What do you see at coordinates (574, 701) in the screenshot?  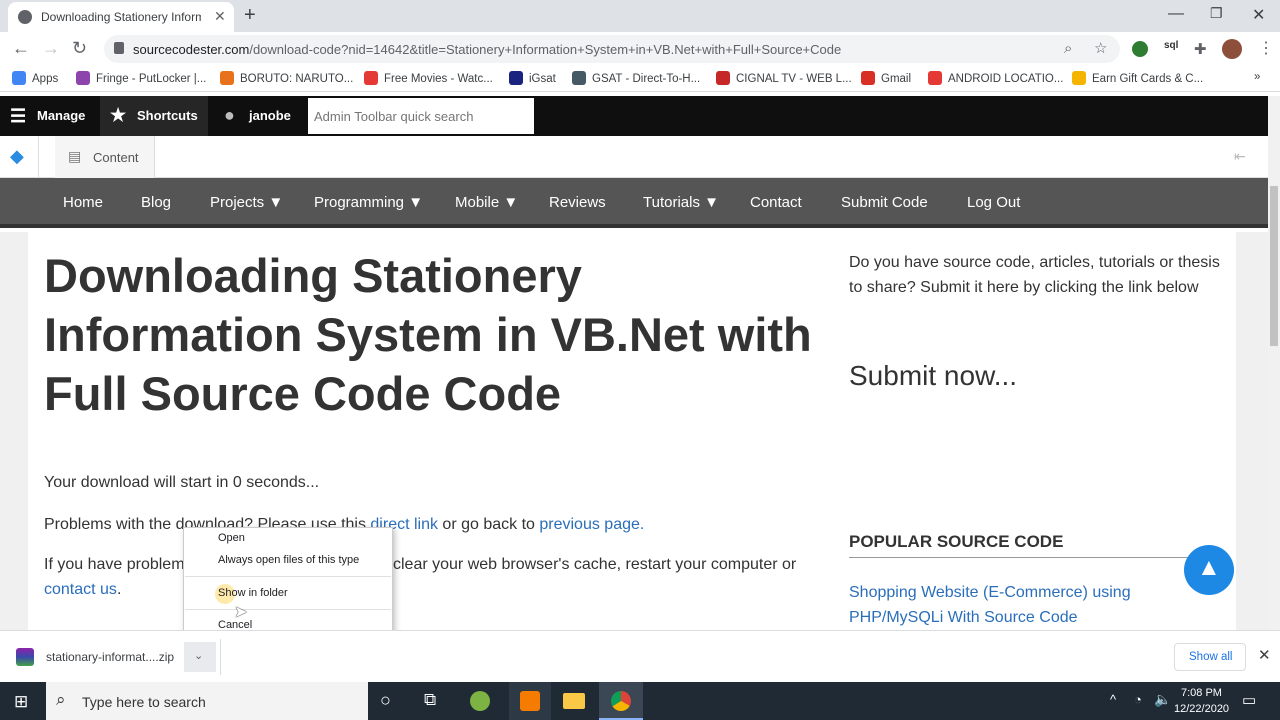 I see `file-explorer-icon` at bounding box center [574, 701].